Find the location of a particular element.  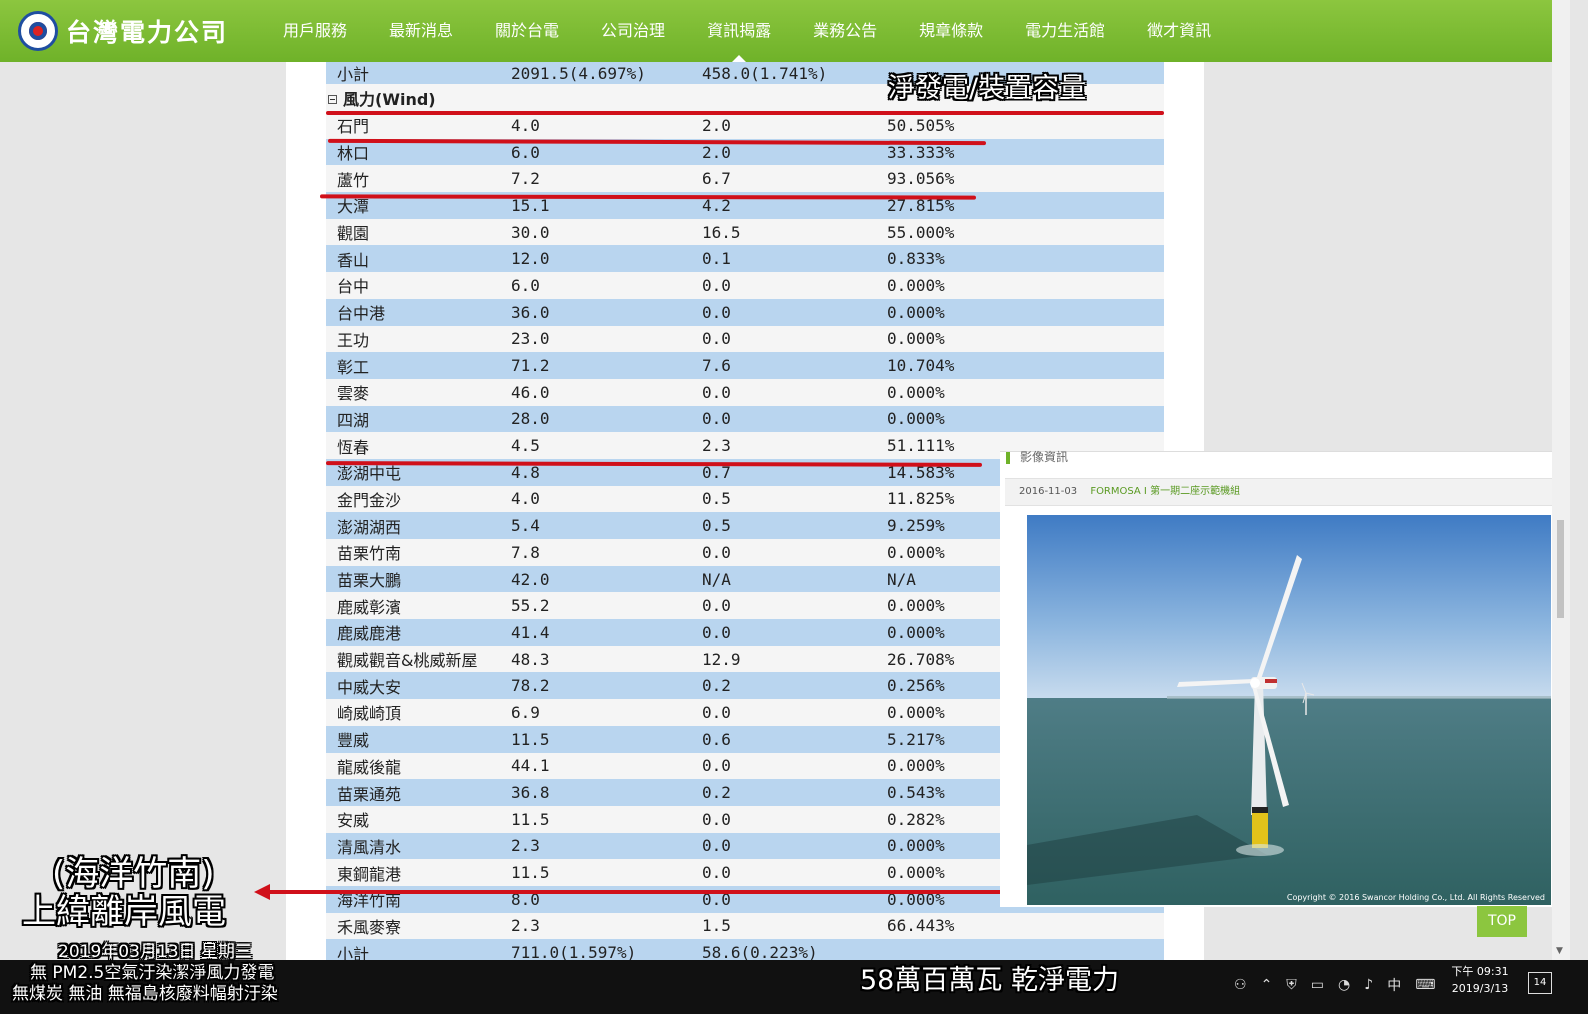

row-net: 458.0(1.741%) is located at coordinates (765, 73).